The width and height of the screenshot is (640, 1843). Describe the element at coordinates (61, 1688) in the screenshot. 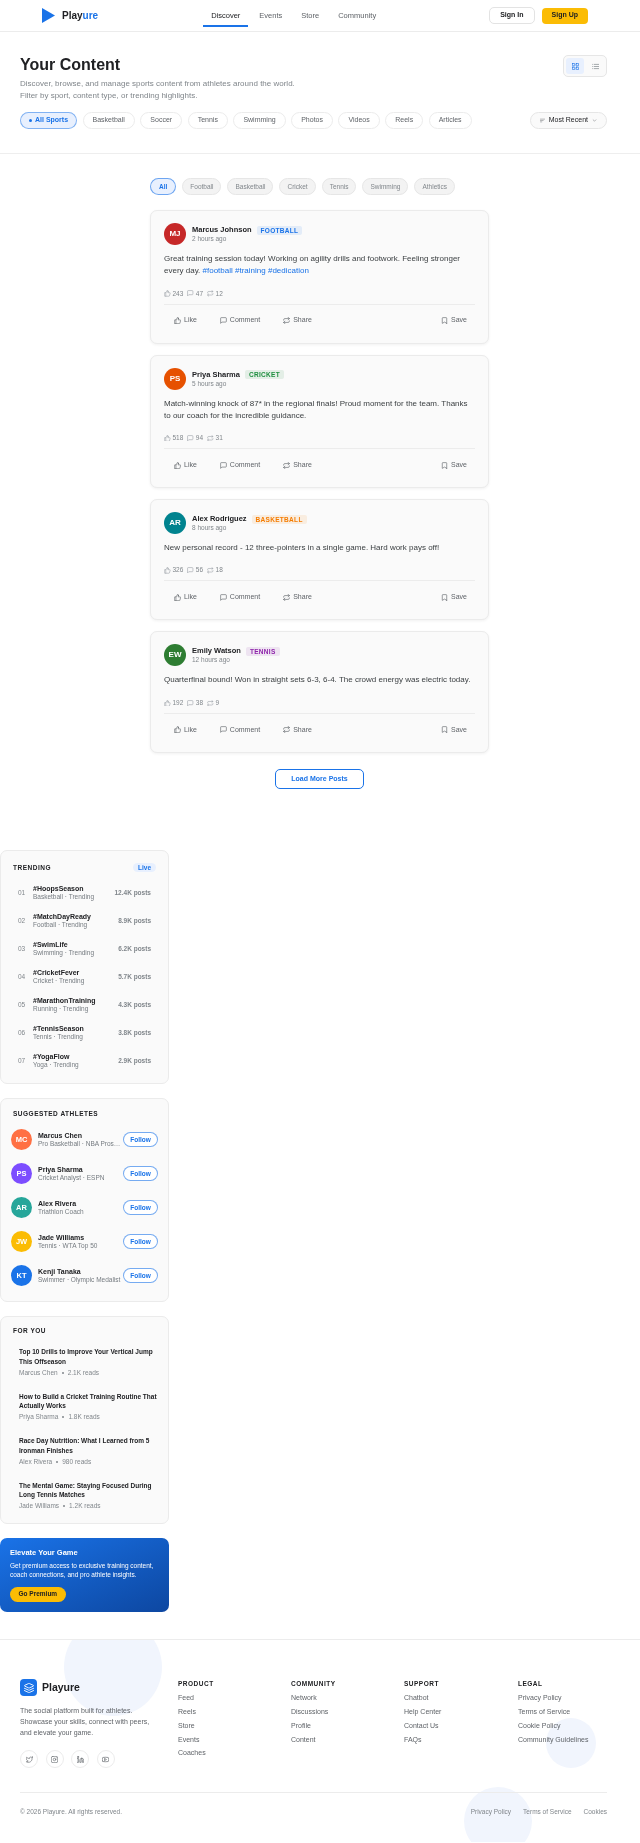

I see `footer-brand-name: Playure` at that location.